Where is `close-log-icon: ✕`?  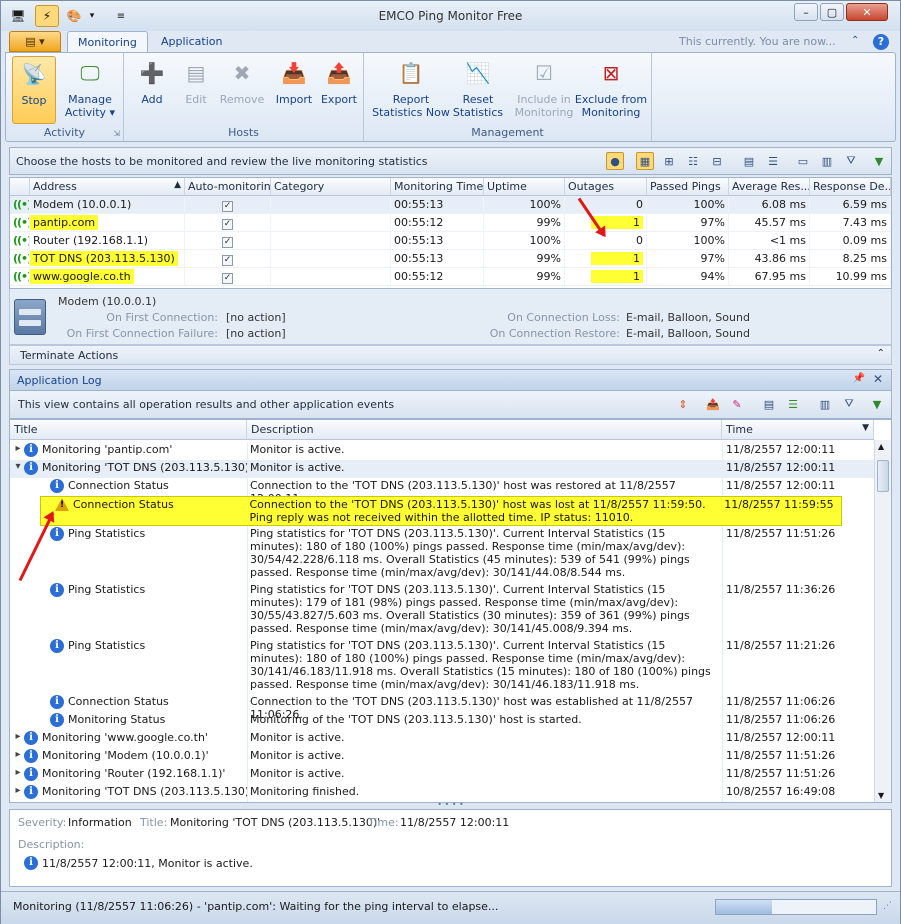 close-log-icon: ✕ is located at coordinates (878, 379).